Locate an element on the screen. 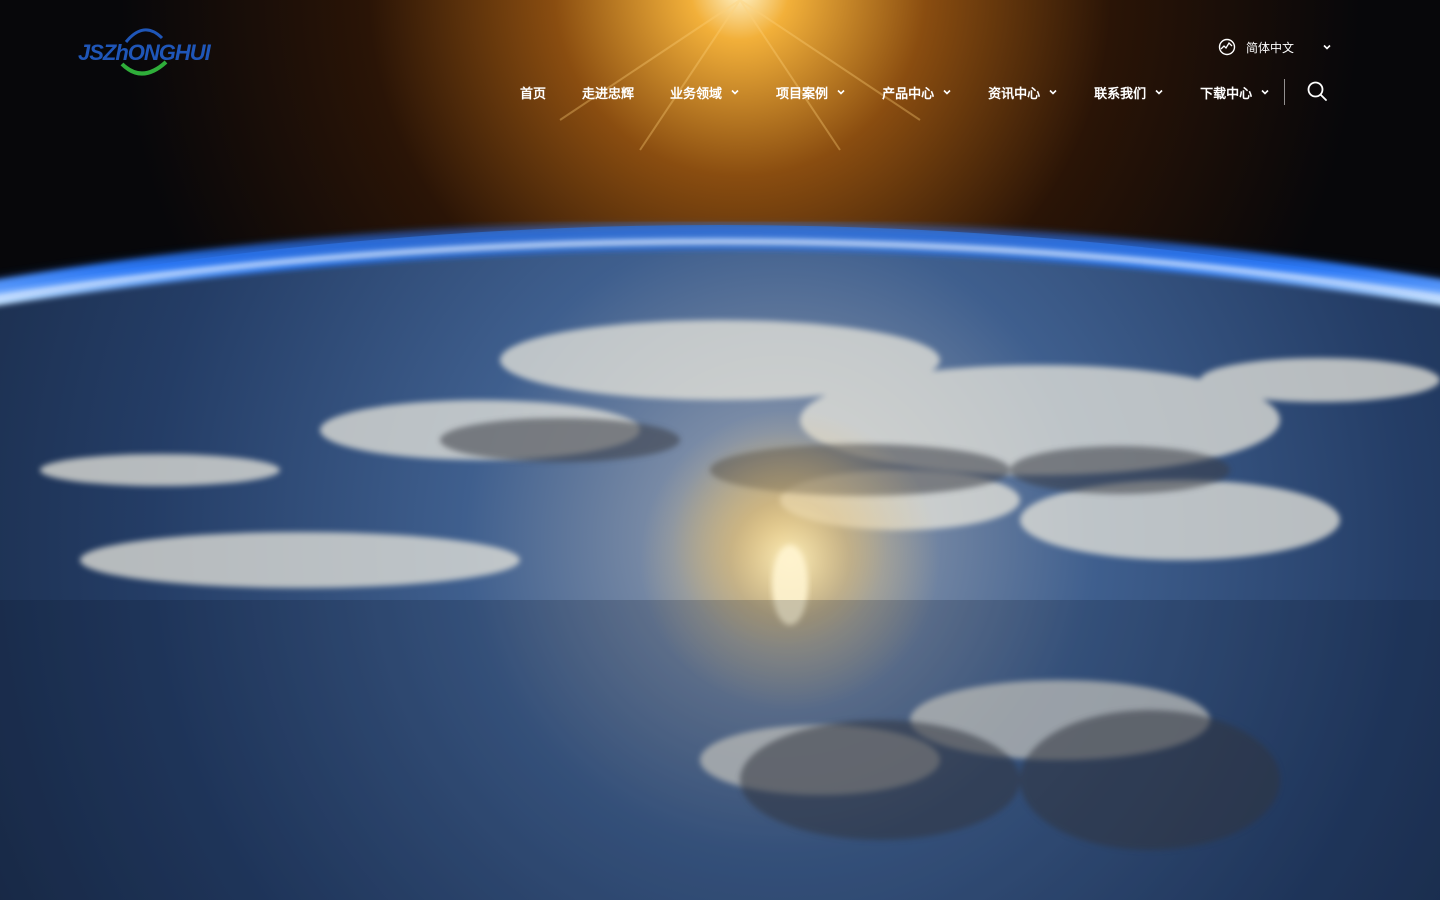 This screenshot has height=900, width=1440. language-switcher: 简体中文 is located at coordinates (1275, 47).